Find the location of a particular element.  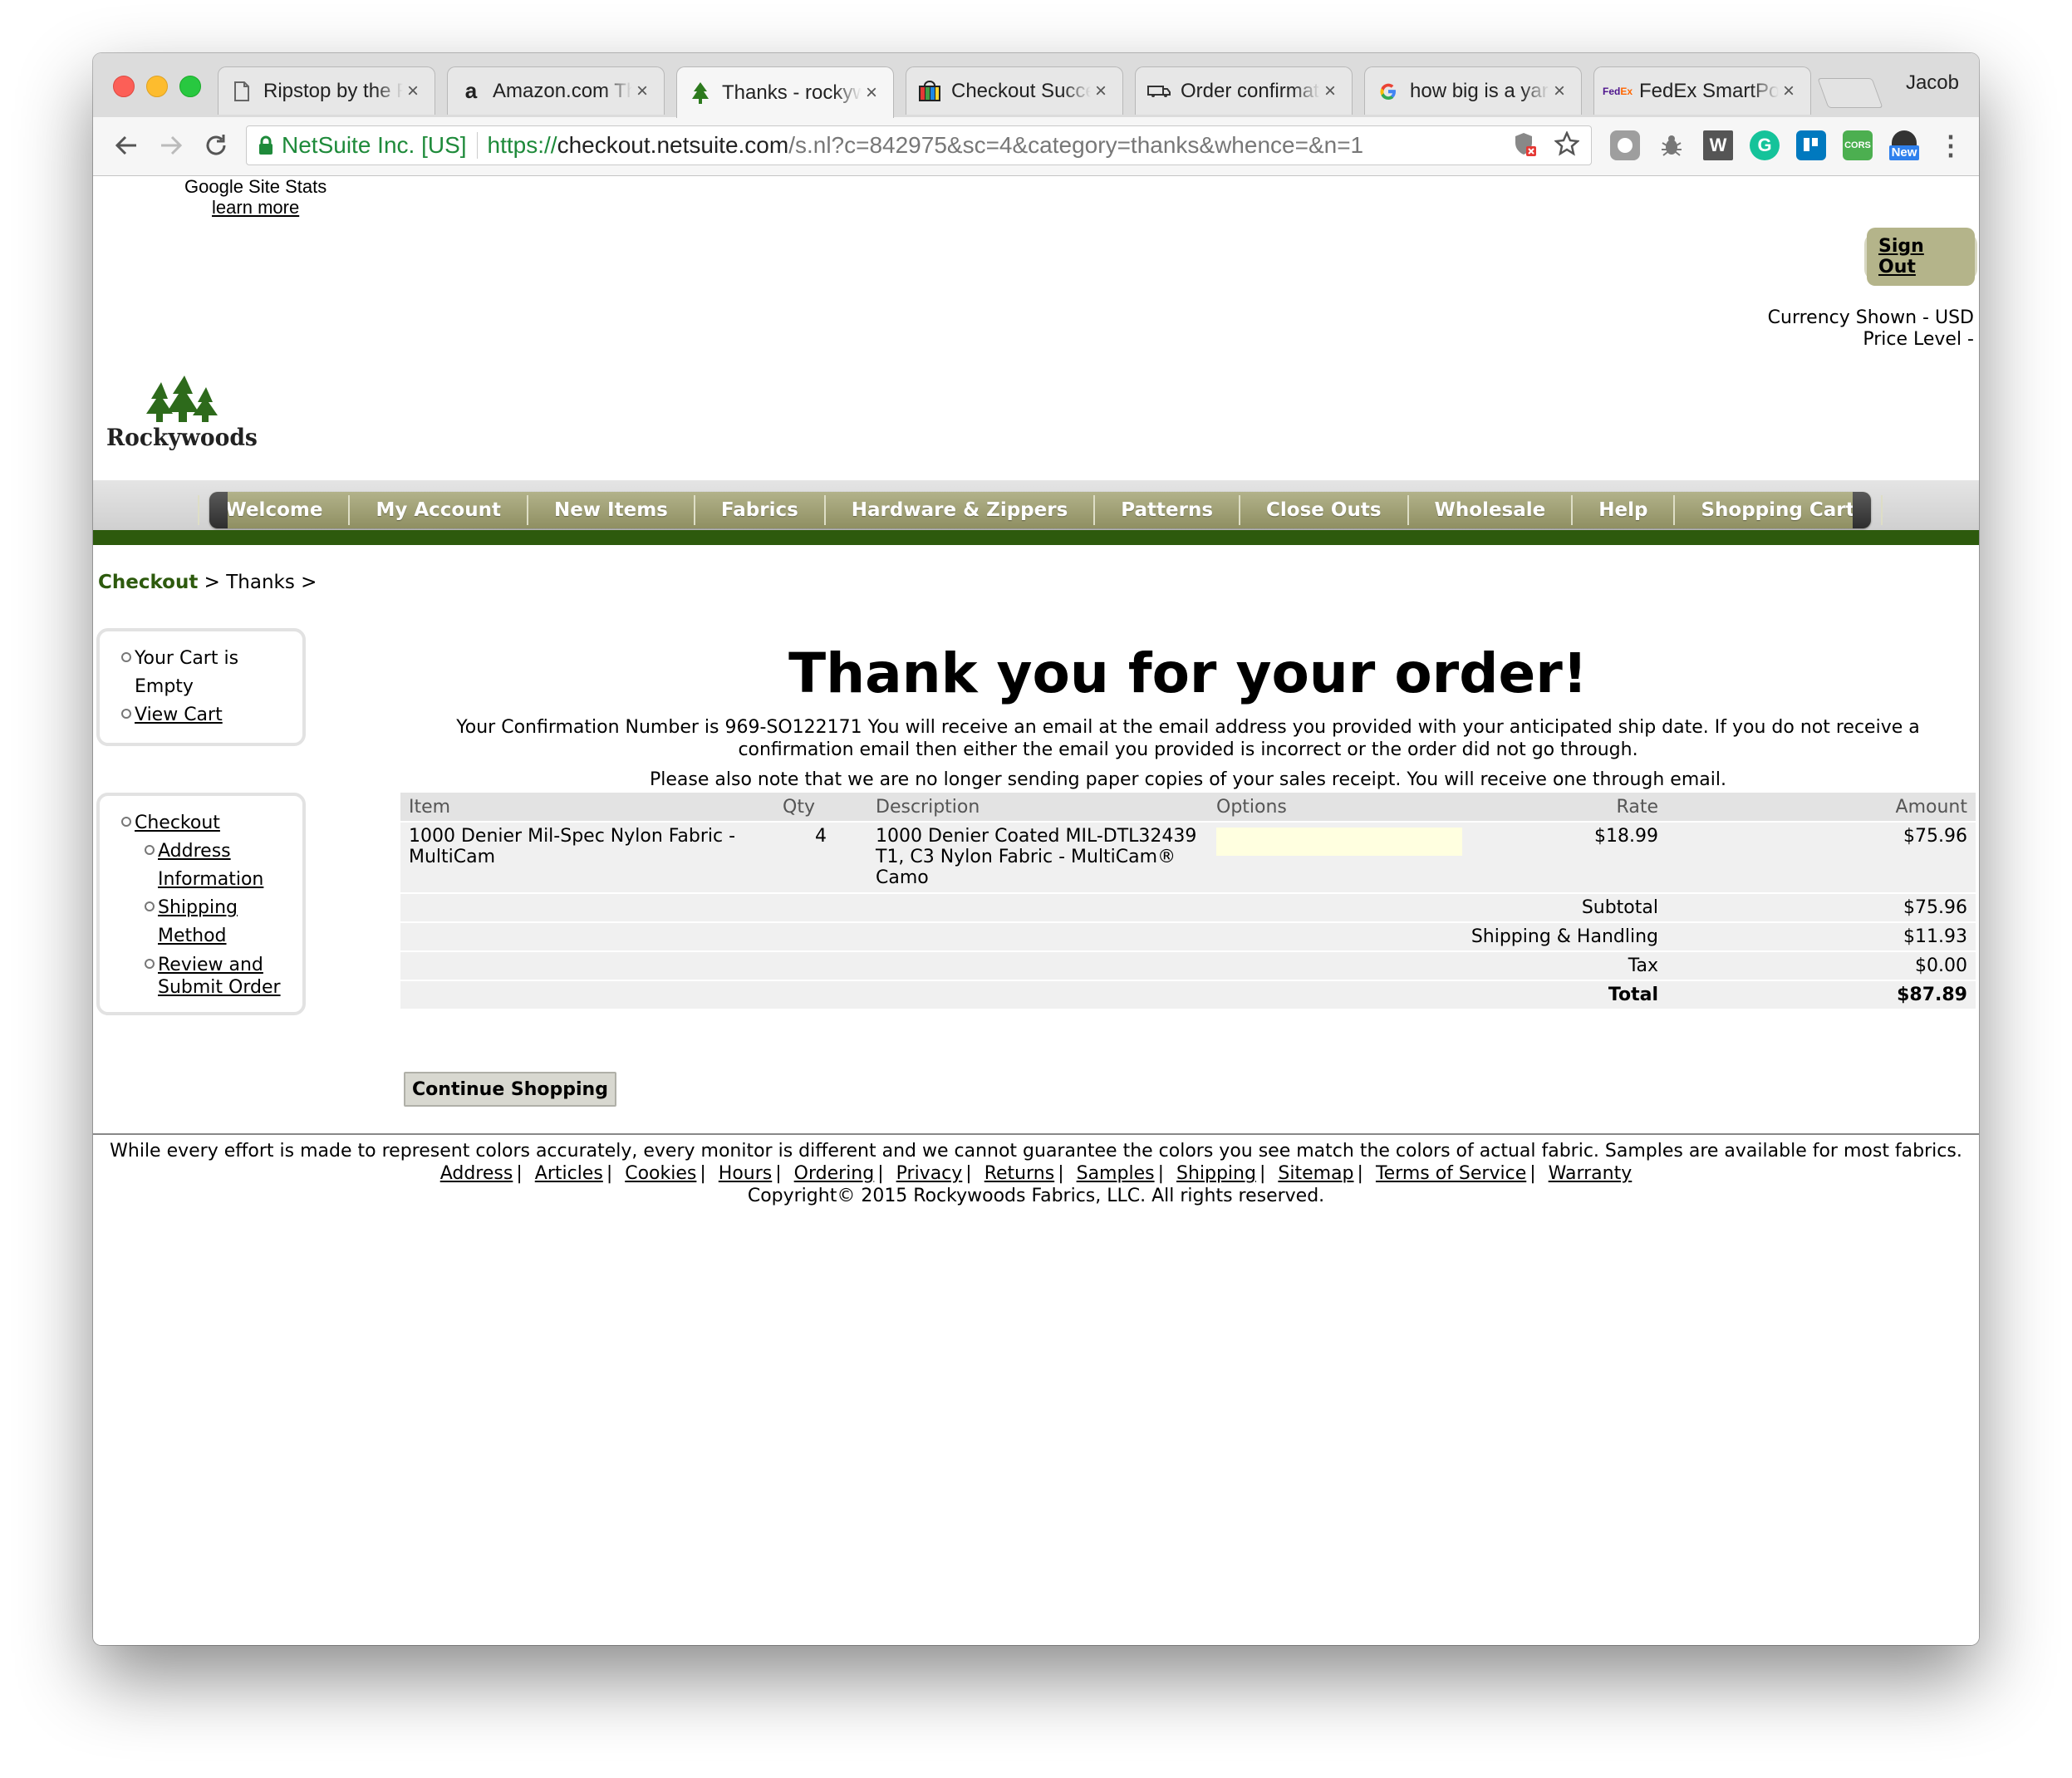

nav-shopping-cart: Shopping Cart is located at coordinates (1779, 510).